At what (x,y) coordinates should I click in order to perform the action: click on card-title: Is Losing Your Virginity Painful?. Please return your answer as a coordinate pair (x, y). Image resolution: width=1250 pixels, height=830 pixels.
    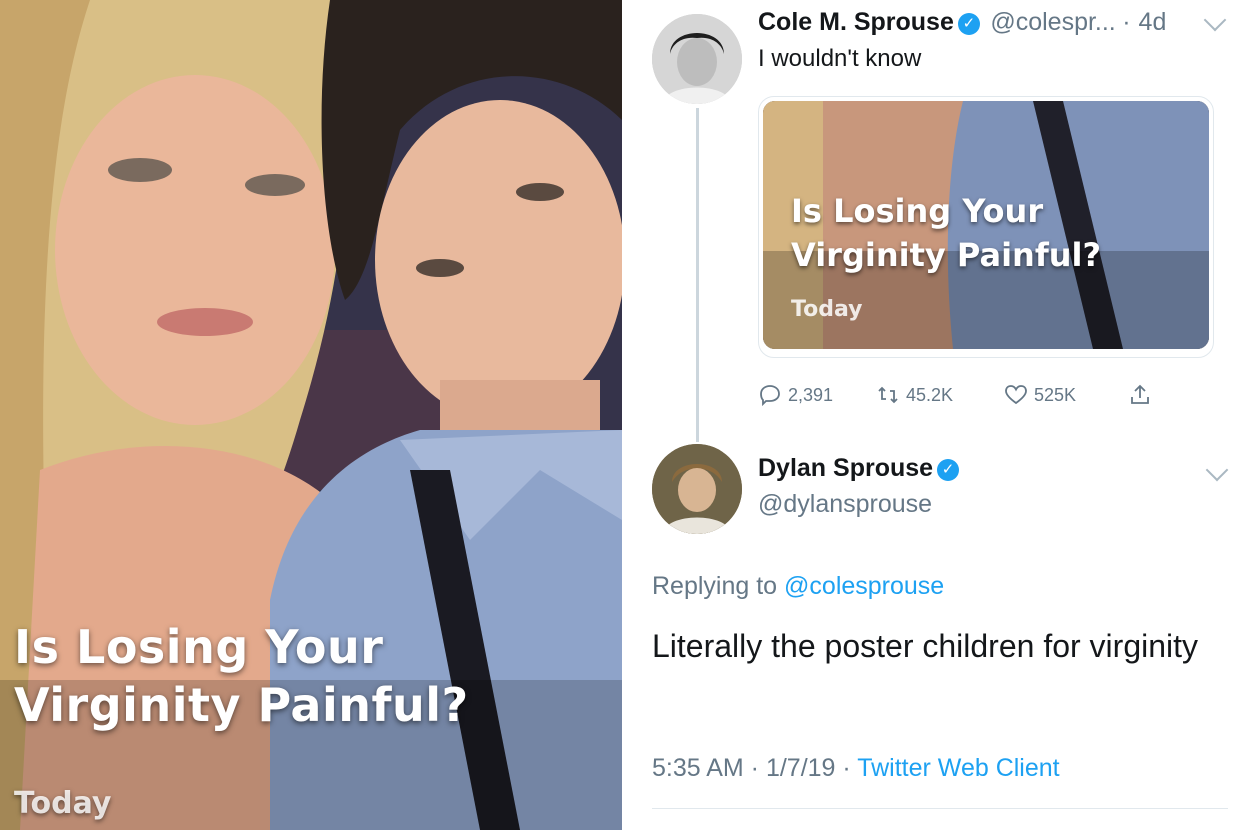
    Looking at the image, I should click on (946, 233).